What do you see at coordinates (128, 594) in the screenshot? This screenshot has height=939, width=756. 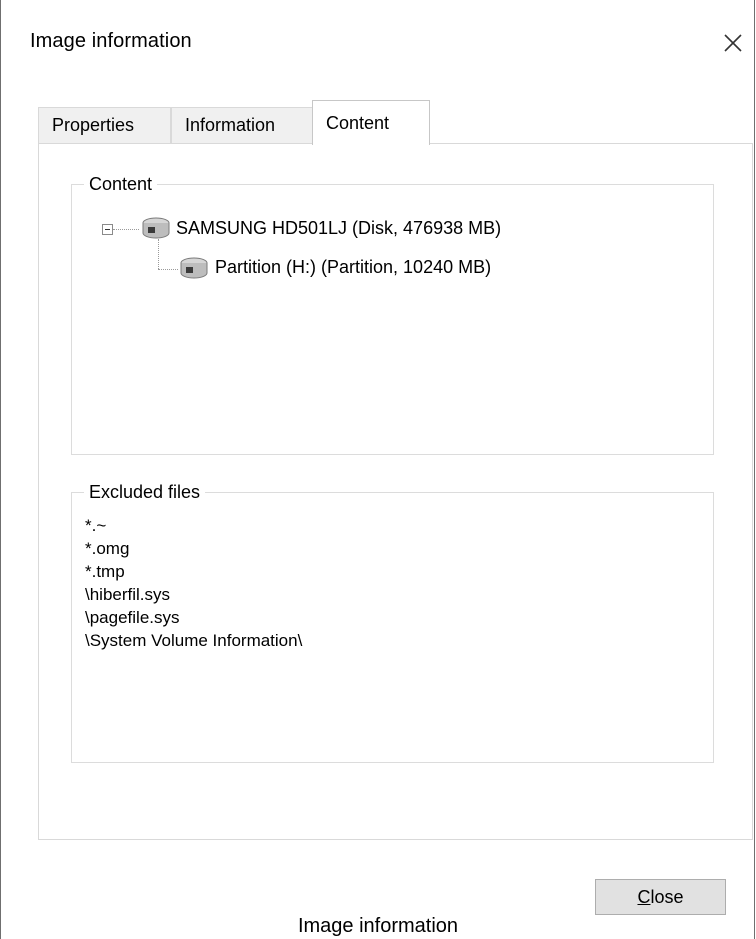 I see `list-item: \hiberfil.sys` at bounding box center [128, 594].